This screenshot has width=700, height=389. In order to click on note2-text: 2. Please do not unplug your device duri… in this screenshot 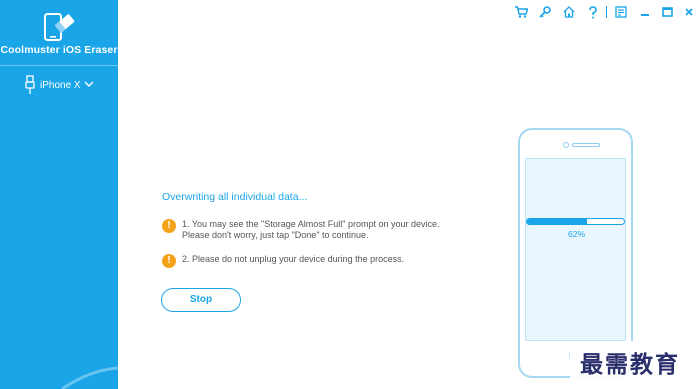, I will do `click(293, 259)`.